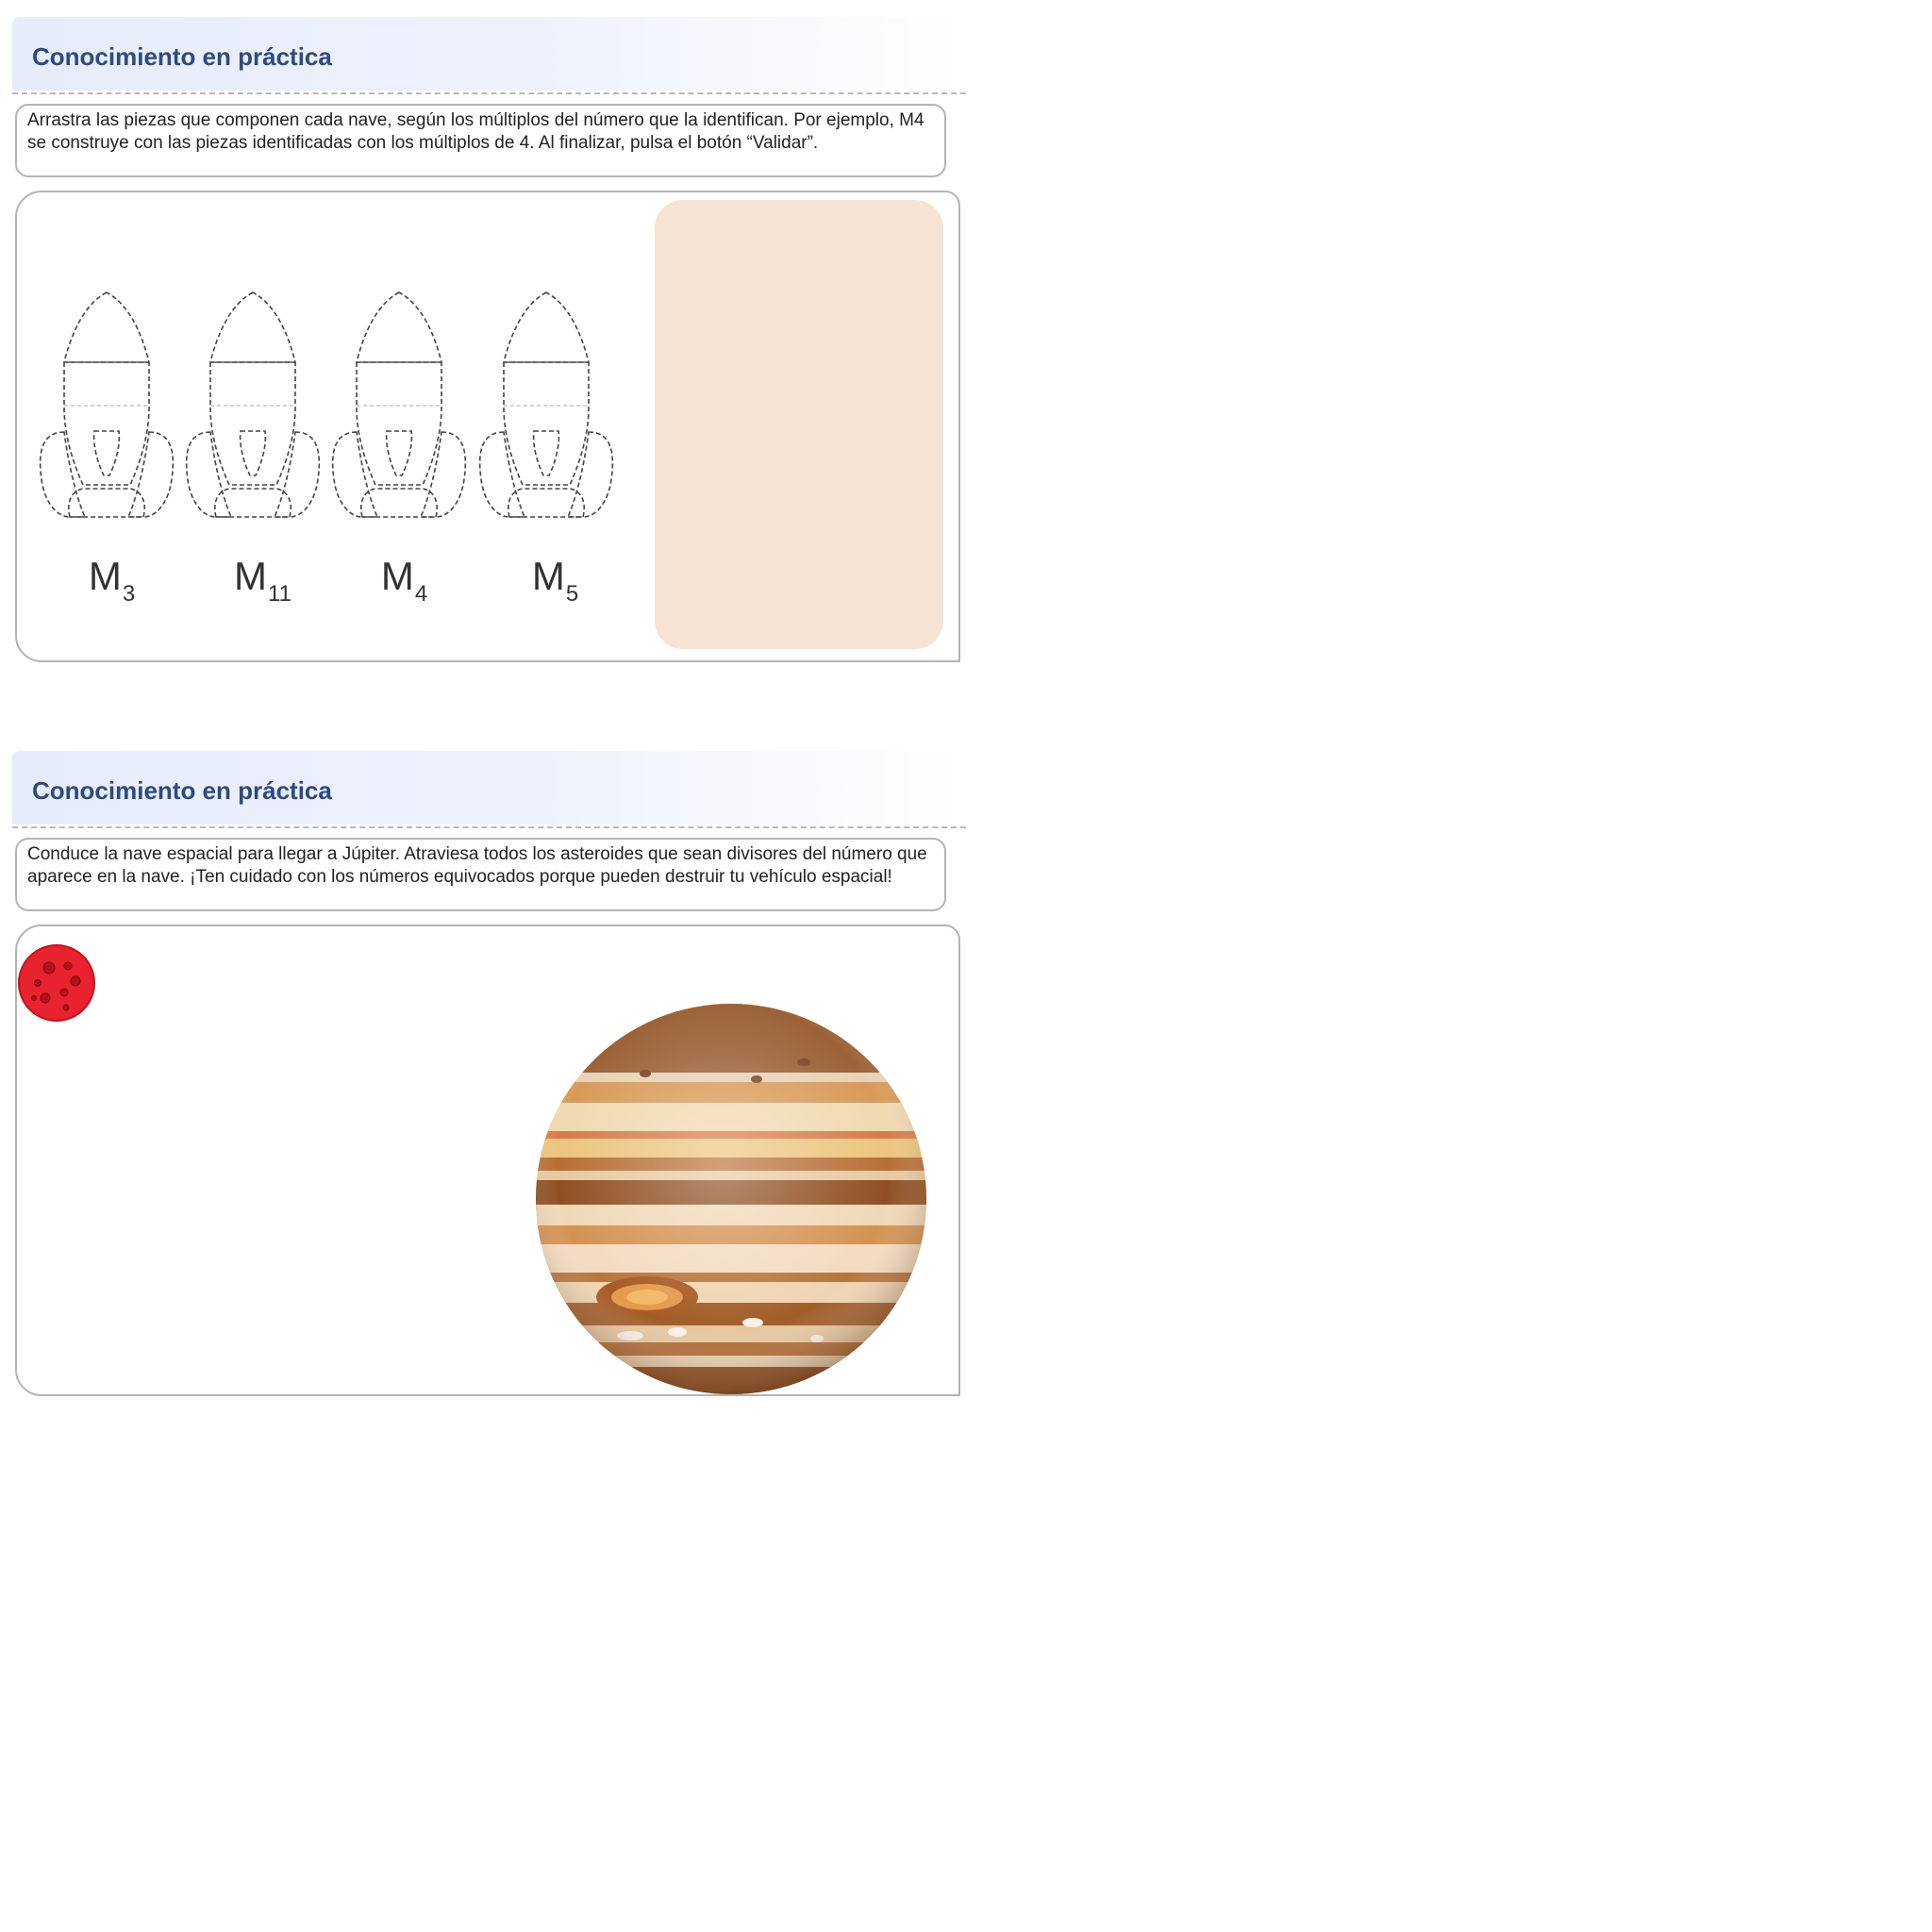 Image resolution: width=1932 pixels, height=1932 pixels. I want to click on rocket-label-m4: M4, so click(404, 580).